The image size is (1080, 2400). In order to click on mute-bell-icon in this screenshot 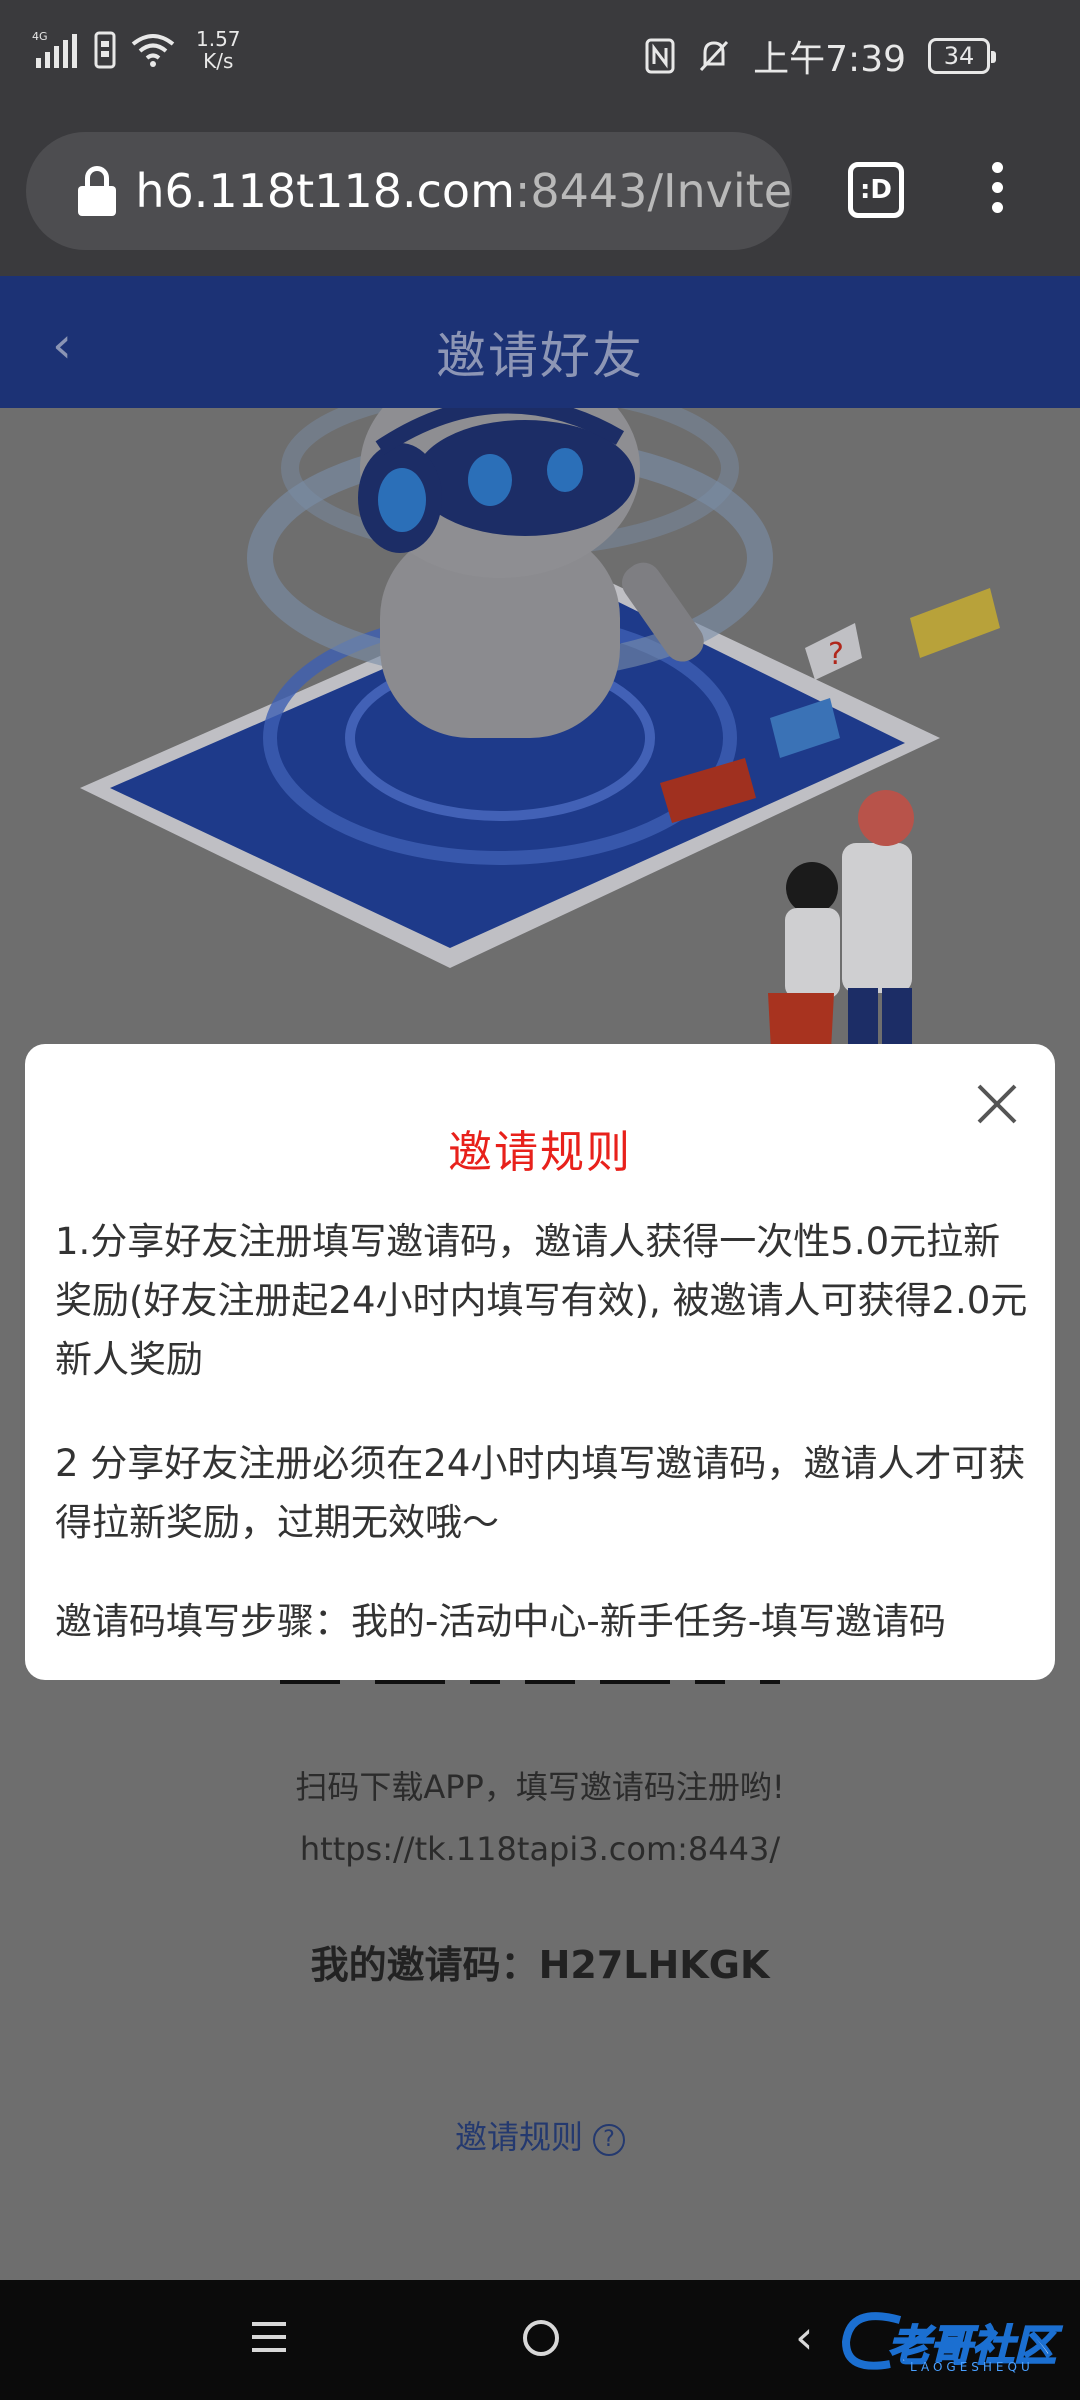, I will do `click(714, 56)`.